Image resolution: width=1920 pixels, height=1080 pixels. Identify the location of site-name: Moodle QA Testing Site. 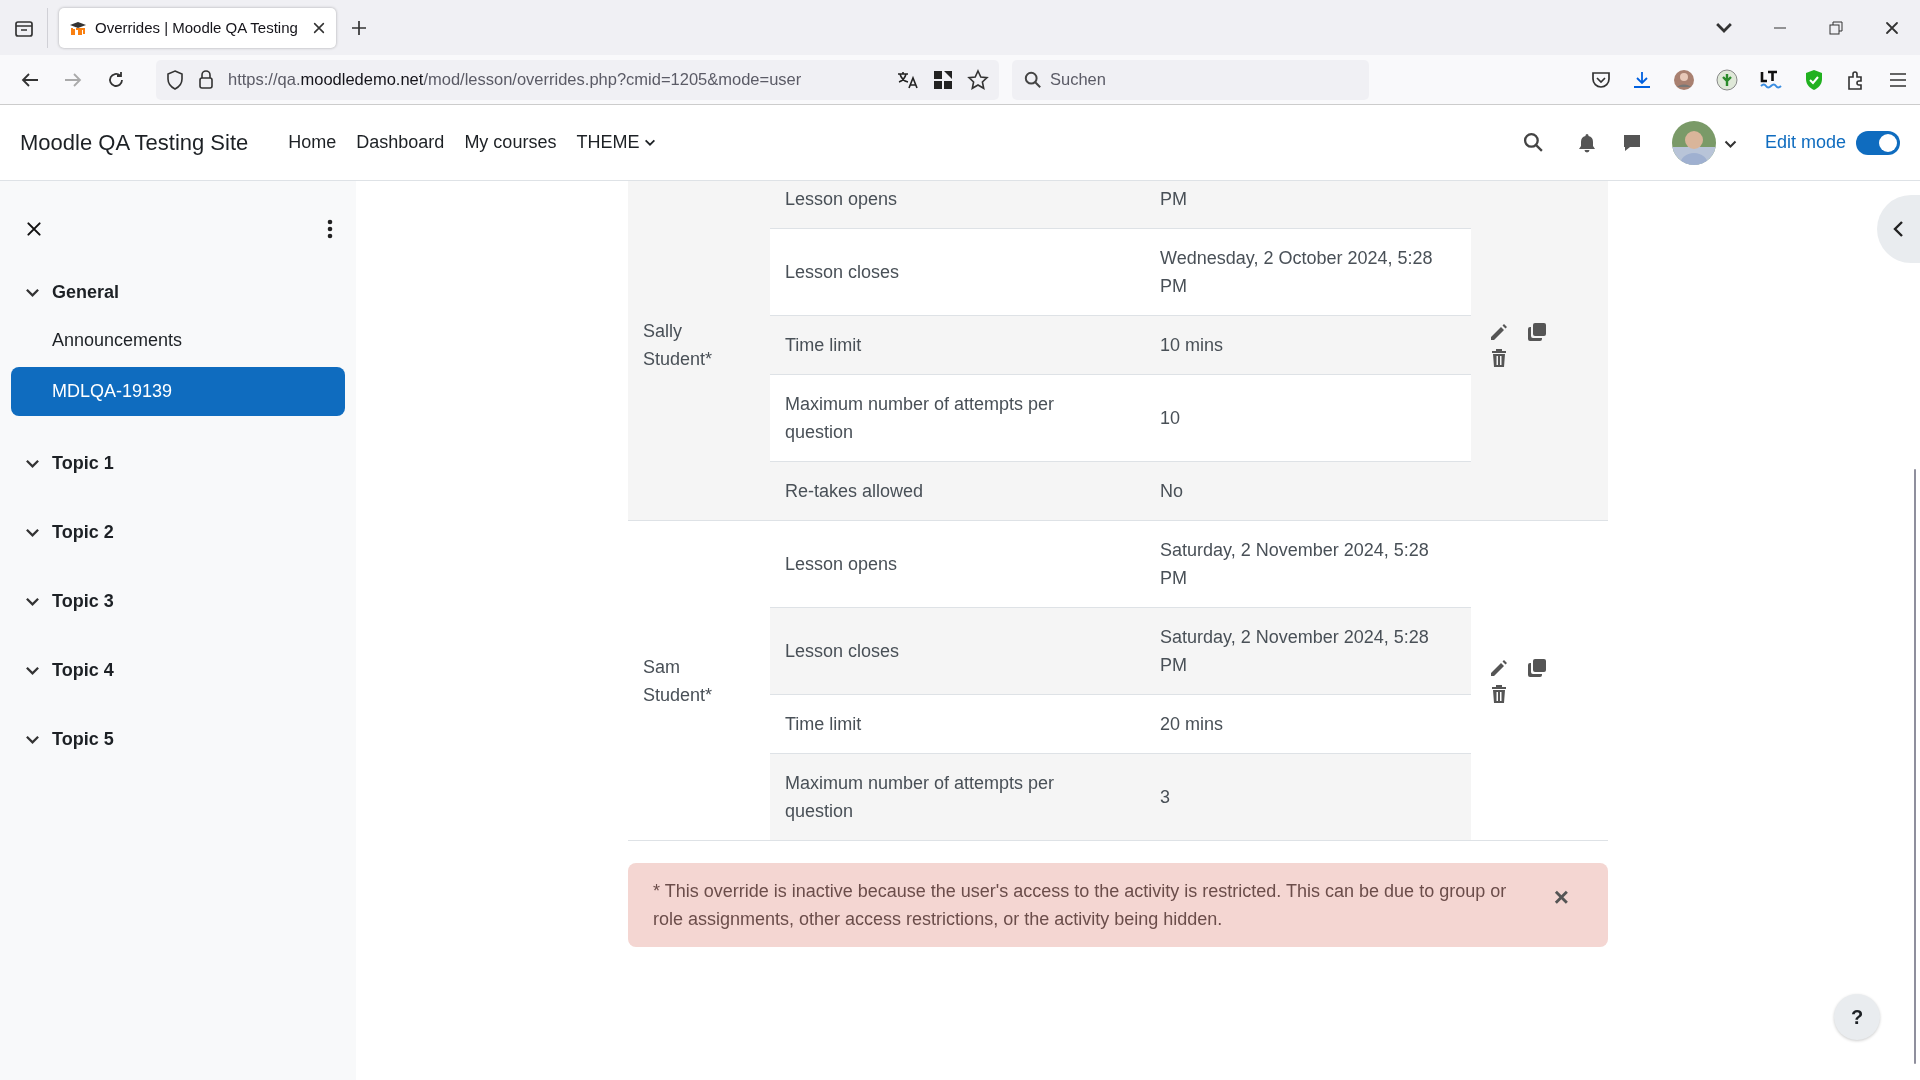
(134, 142).